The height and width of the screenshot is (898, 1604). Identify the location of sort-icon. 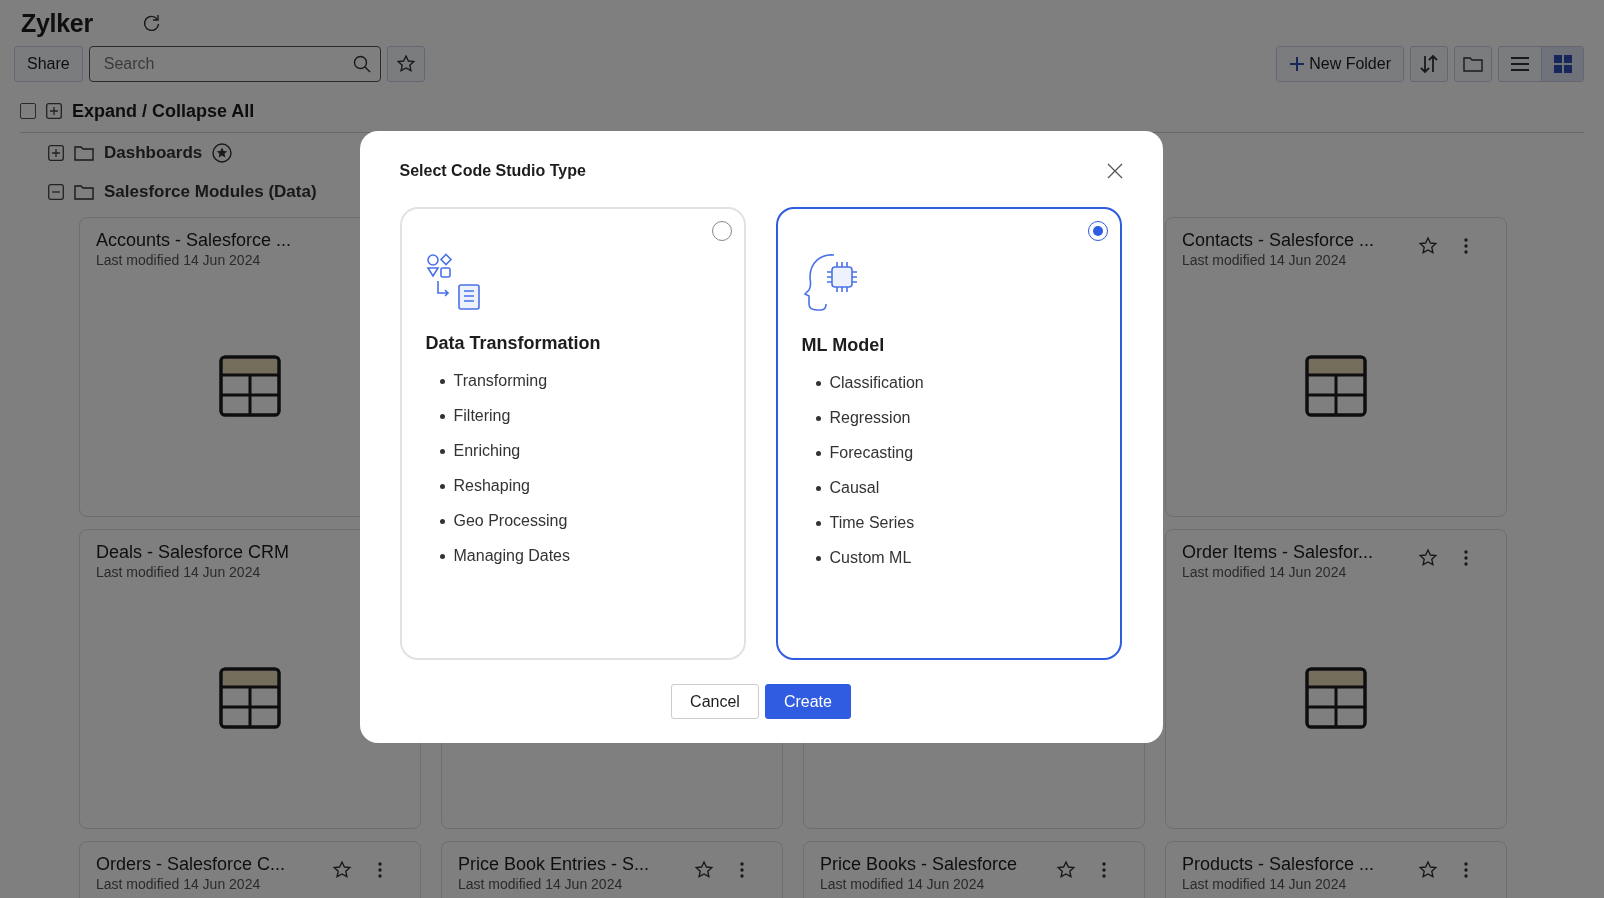
(1429, 64).